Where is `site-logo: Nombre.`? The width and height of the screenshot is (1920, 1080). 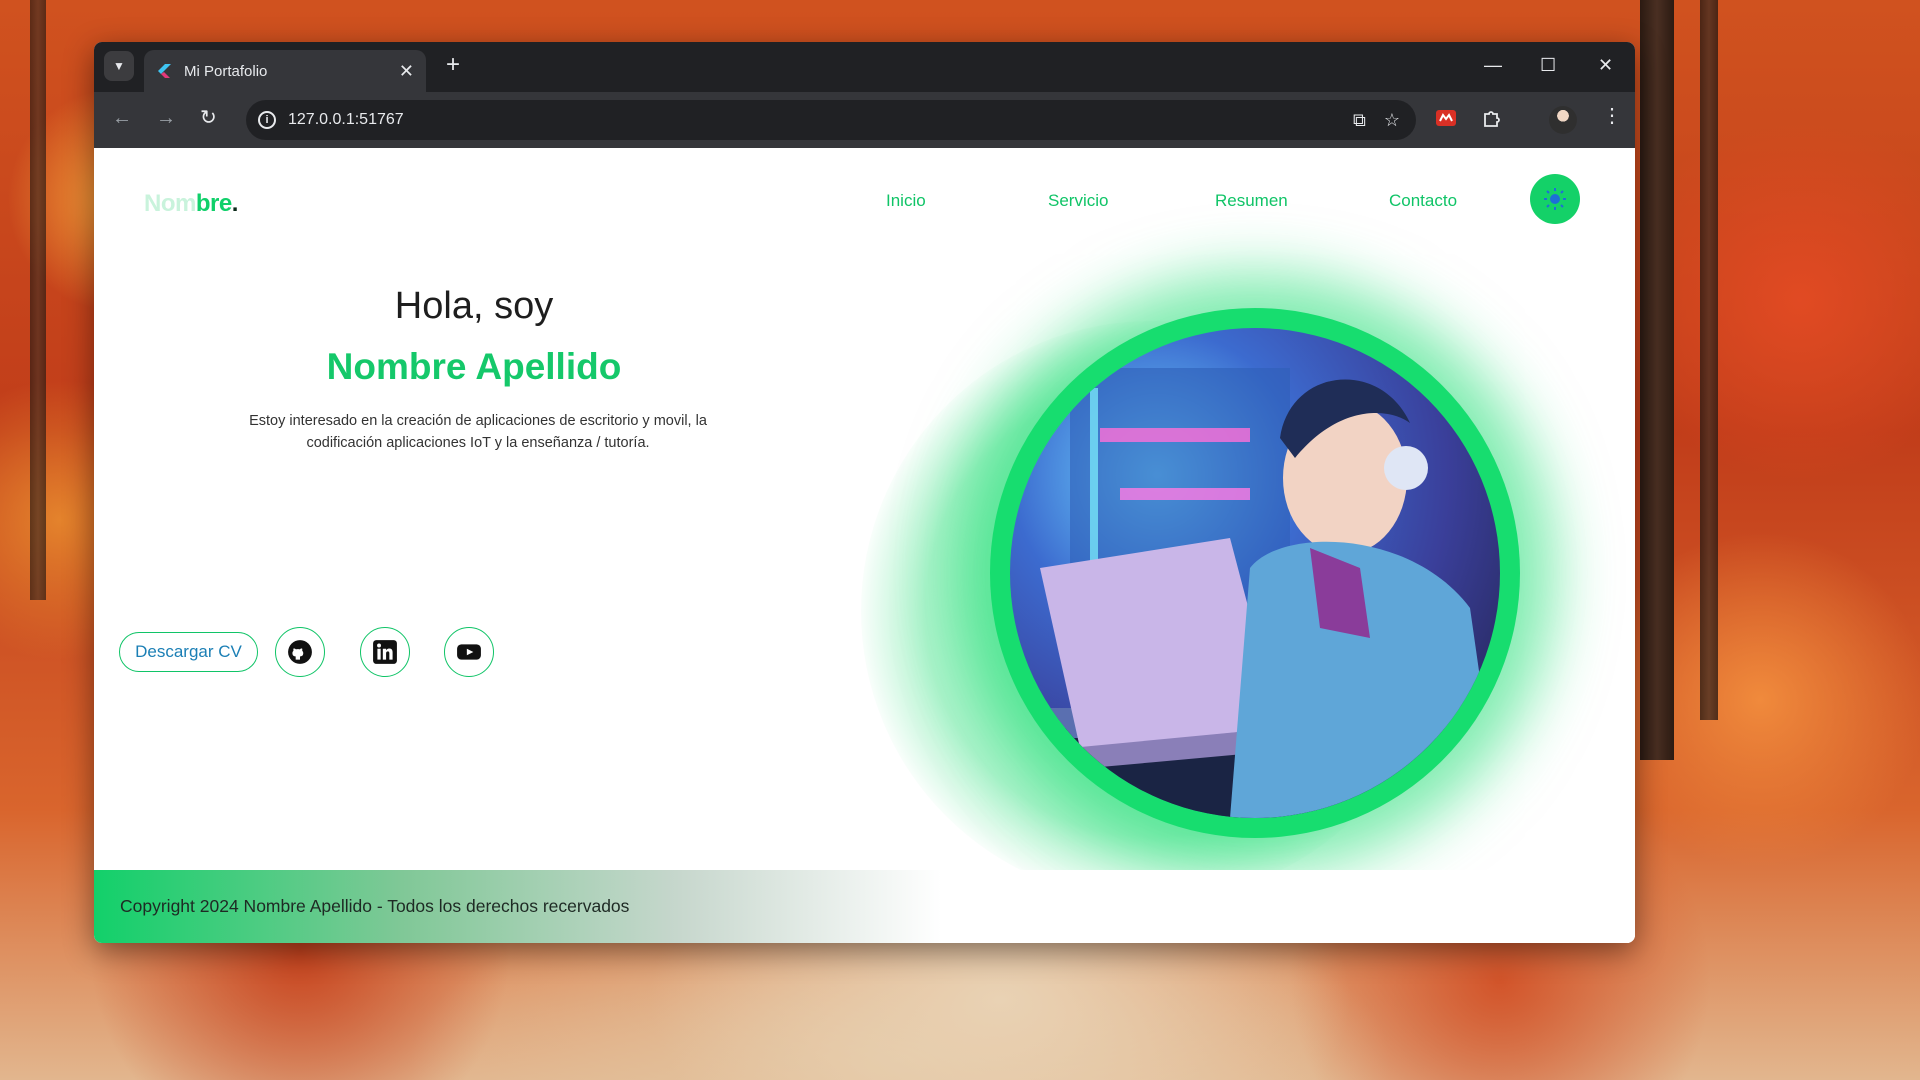 site-logo: Nombre. is located at coordinates (191, 204).